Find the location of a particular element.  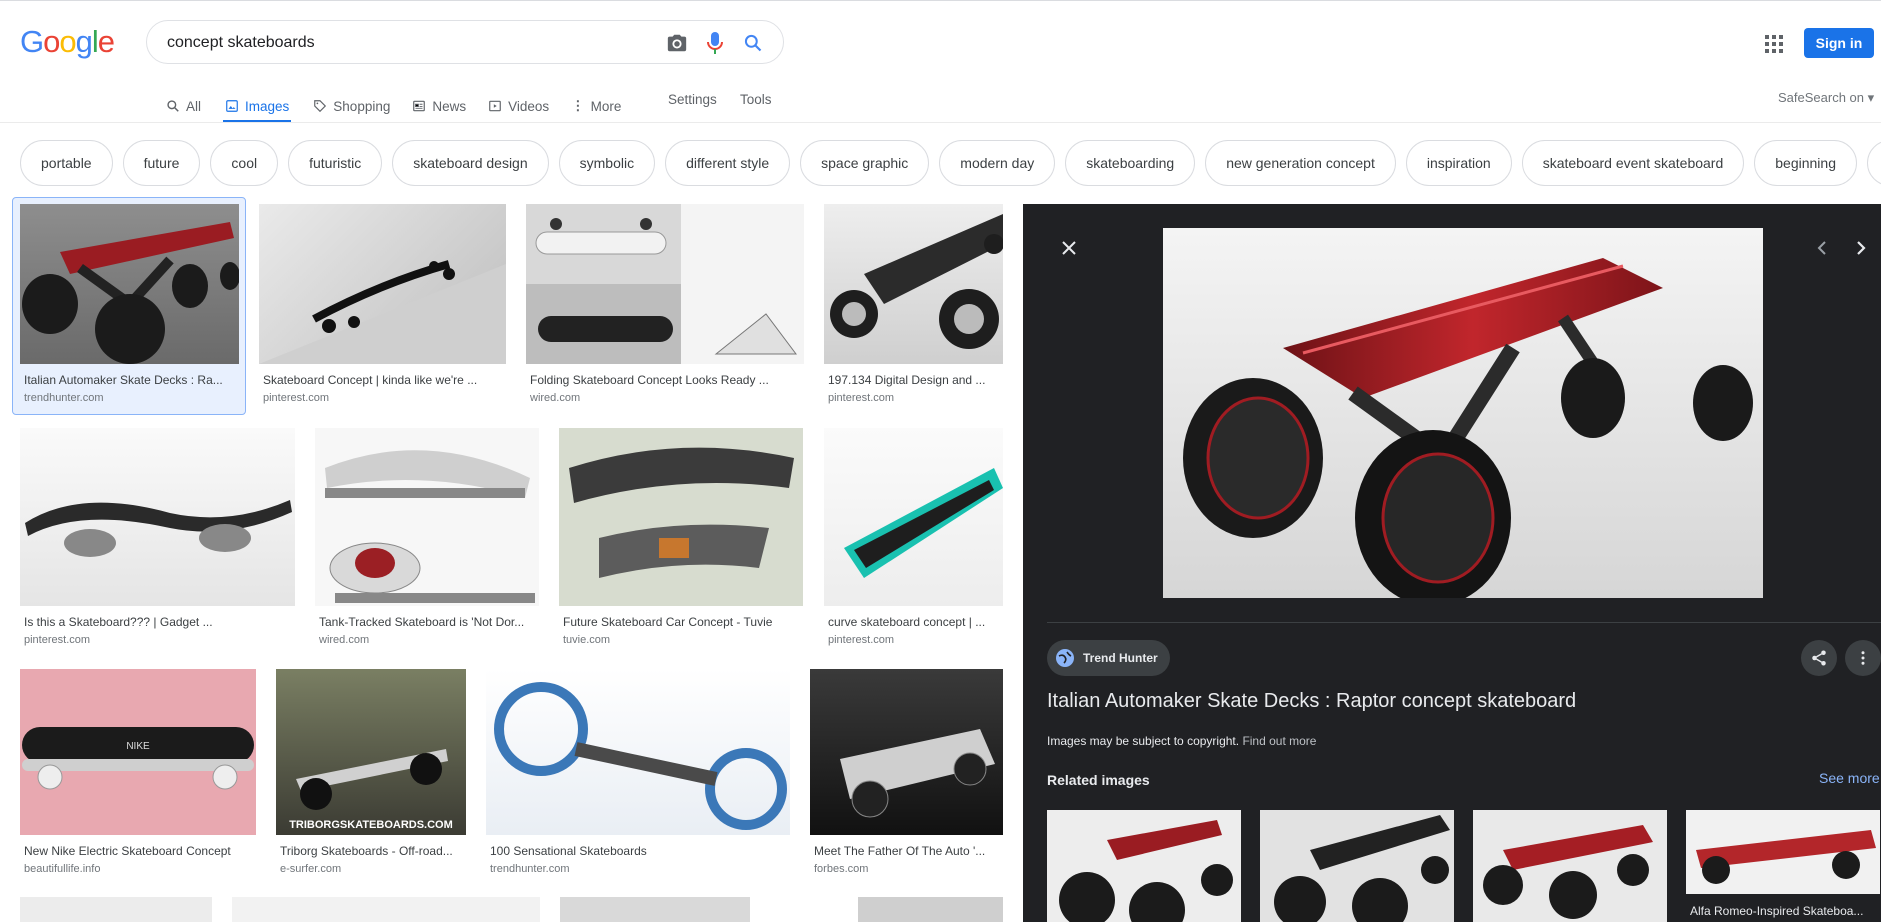

chip: p is located at coordinates (1874, 163).